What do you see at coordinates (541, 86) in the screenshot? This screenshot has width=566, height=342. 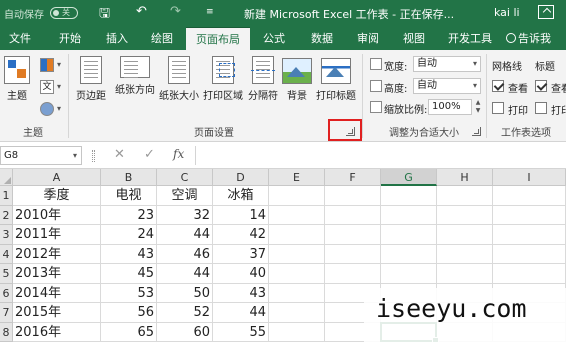 I see `headings-view-checkbox` at bounding box center [541, 86].